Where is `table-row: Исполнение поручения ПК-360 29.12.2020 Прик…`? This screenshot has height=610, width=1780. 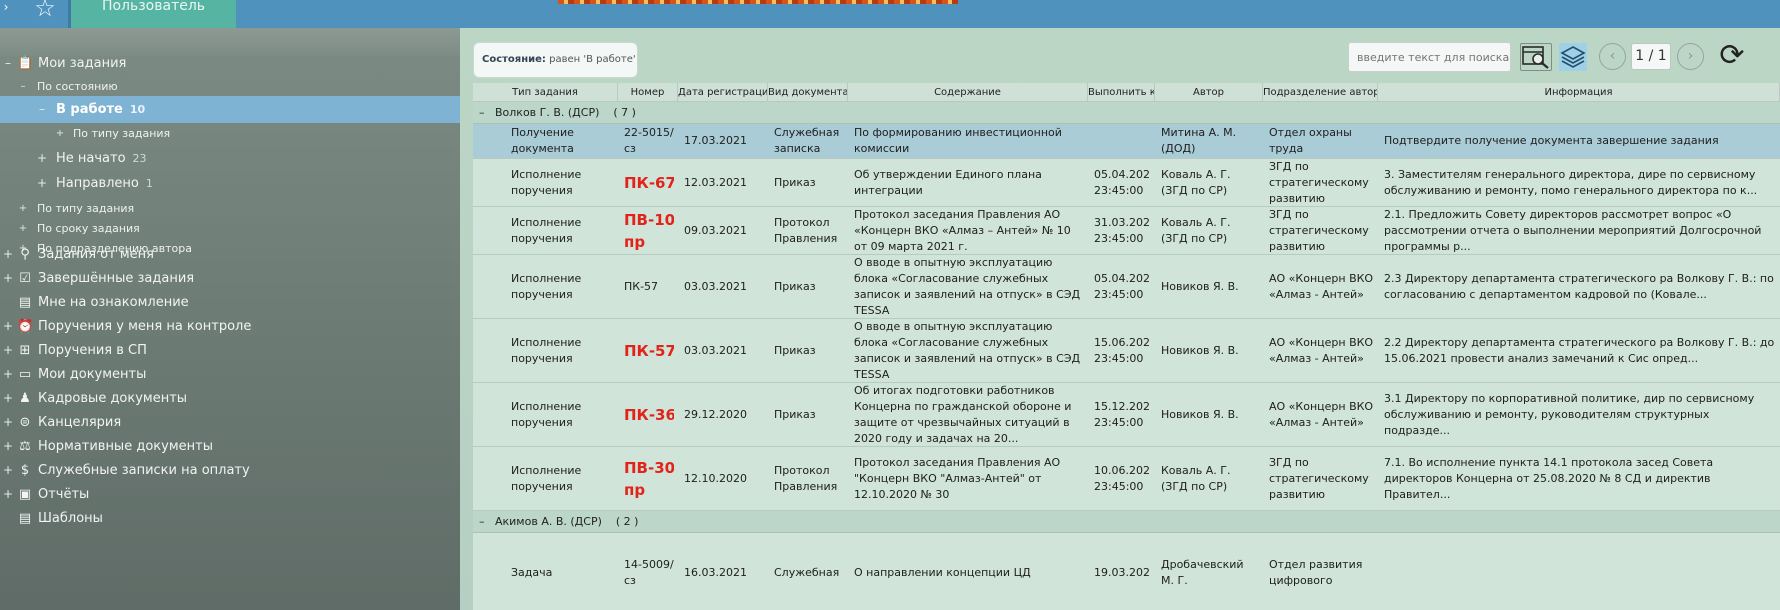
table-row: Исполнение поручения ПК-360 29.12.2020 Прик… is located at coordinates (1126, 415).